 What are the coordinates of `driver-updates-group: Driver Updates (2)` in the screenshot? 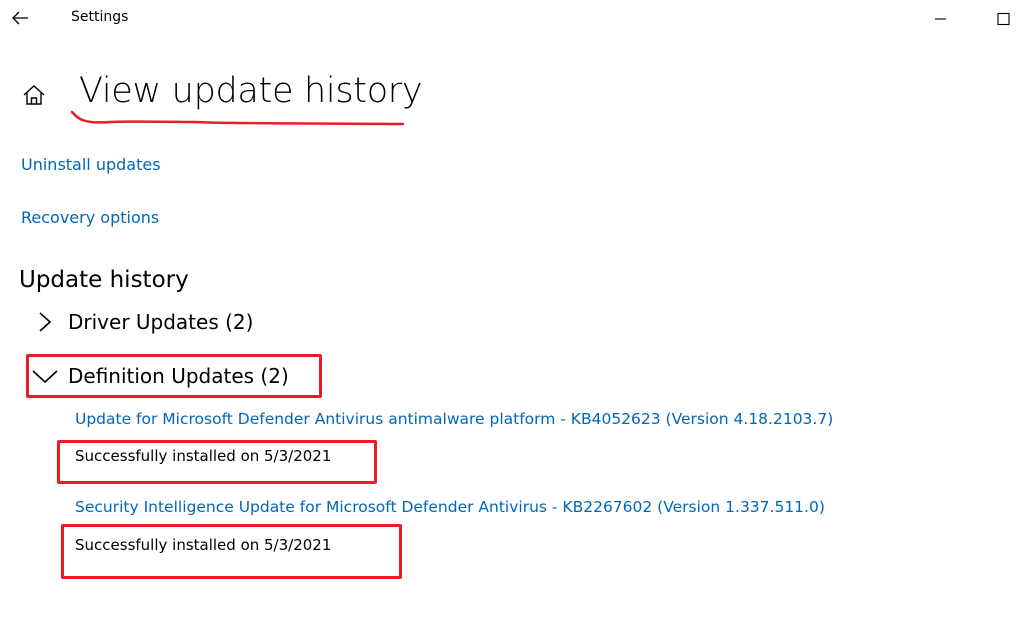 It's located at (142, 322).